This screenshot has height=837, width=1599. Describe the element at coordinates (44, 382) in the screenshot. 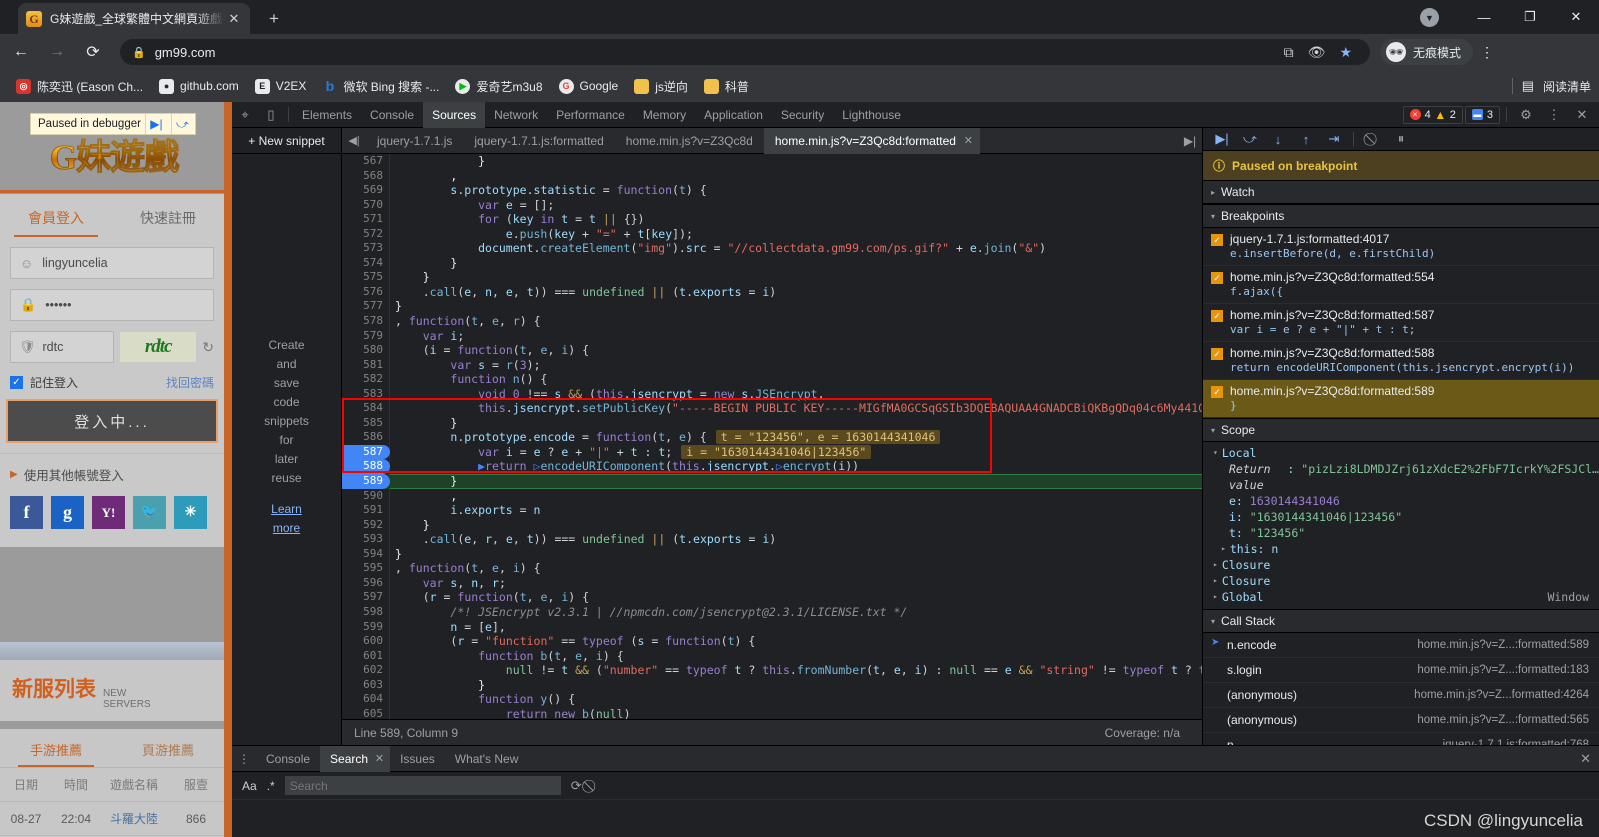

I see `remember-login-checkbox: ✓ 記住登入` at that location.